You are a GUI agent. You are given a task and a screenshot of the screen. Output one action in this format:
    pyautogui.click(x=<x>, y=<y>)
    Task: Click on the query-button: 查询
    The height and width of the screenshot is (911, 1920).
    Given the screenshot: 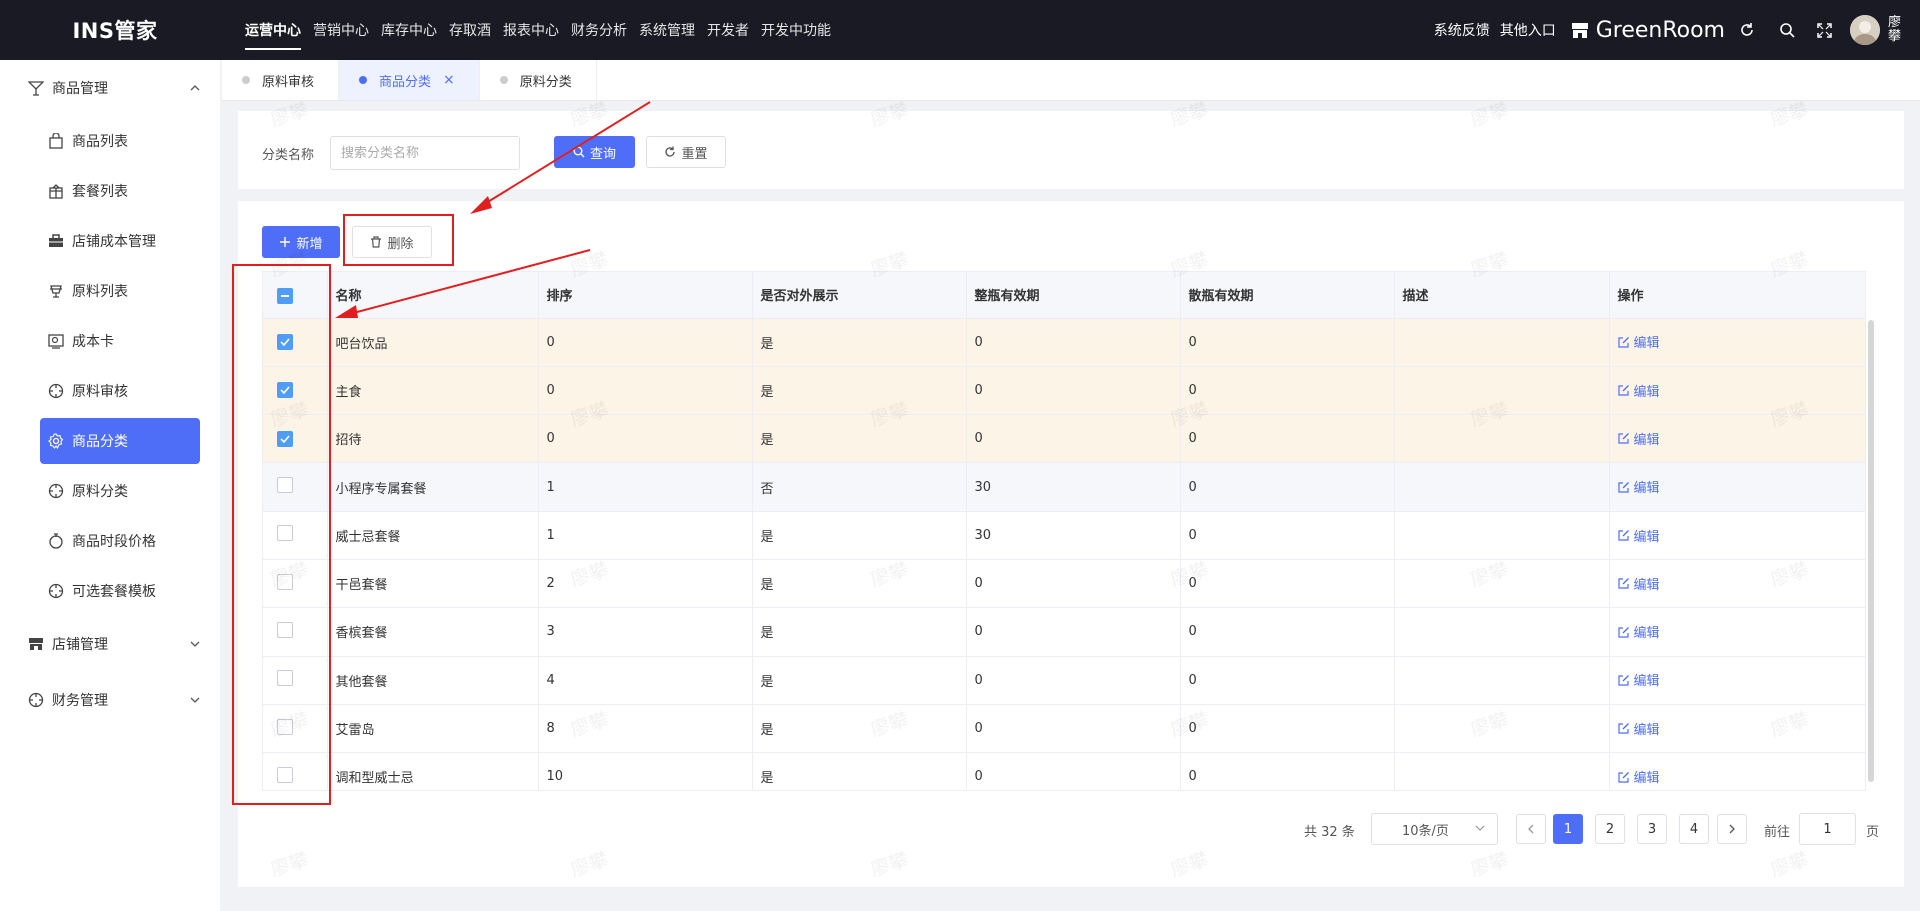 What is the action you would take?
    pyautogui.click(x=594, y=152)
    